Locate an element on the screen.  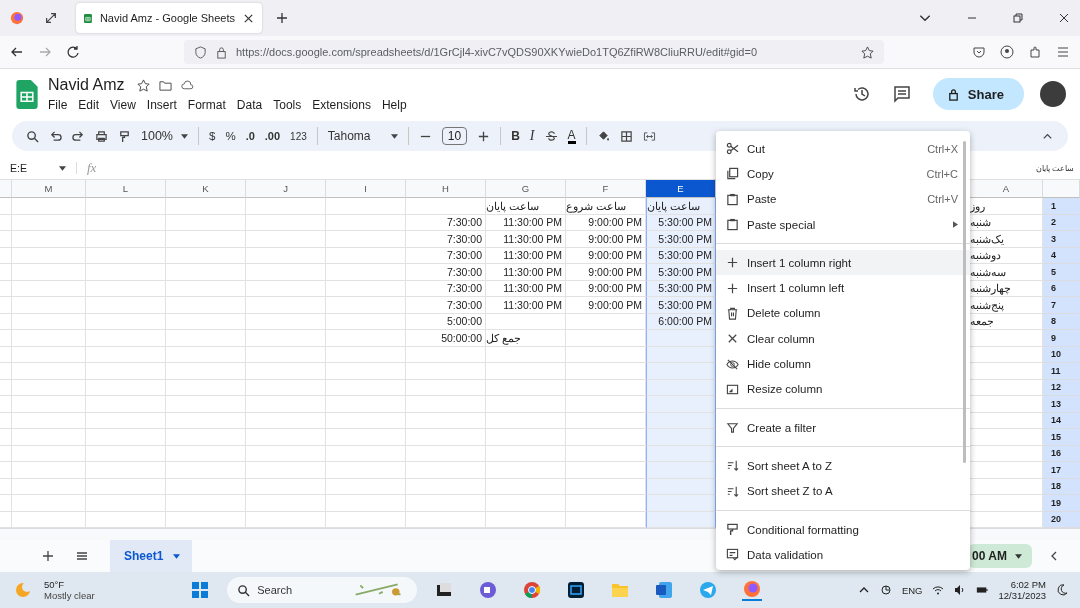
start-icon is located at coordinates (200, 590).